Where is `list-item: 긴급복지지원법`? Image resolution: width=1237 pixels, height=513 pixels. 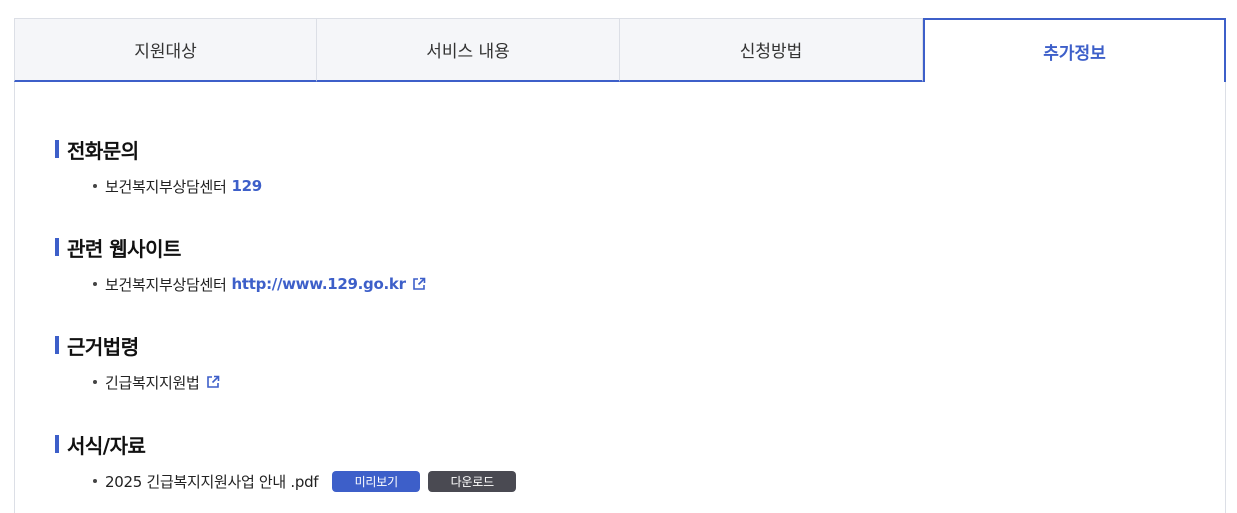
list-item: 긴급복지지원법 is located at coordinates (156, 382).